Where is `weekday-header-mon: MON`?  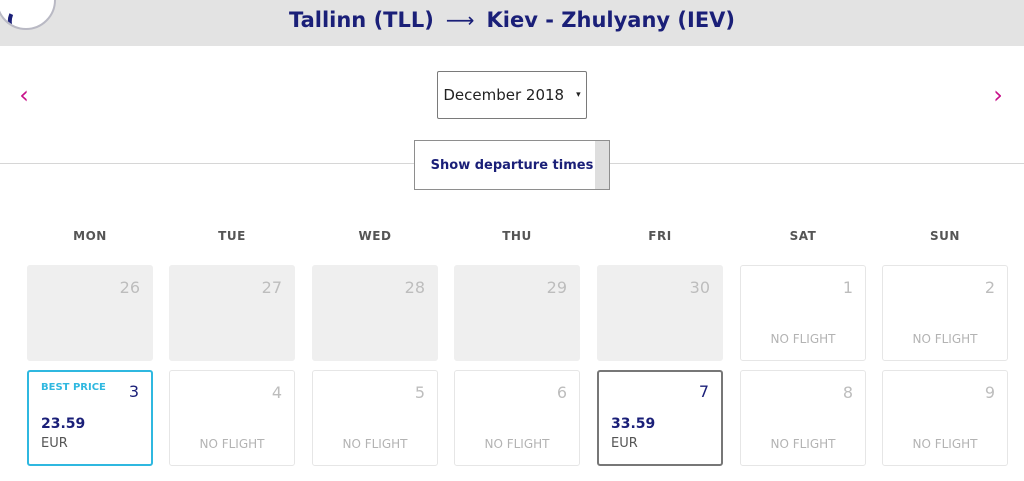 weekday-header-mon: MON is located at coordinates (90, 236).